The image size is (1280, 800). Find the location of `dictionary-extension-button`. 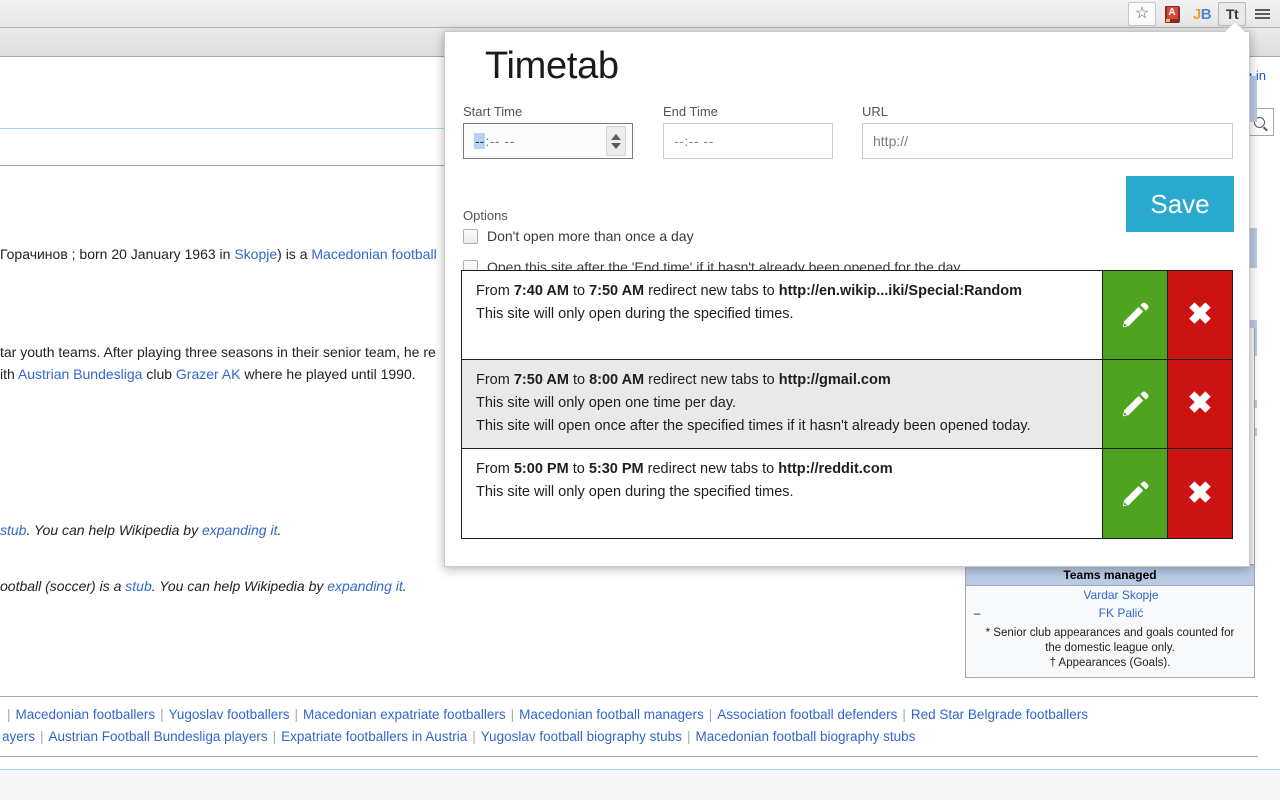

dictionary-extension-button is located at coordinates (1172, 14).